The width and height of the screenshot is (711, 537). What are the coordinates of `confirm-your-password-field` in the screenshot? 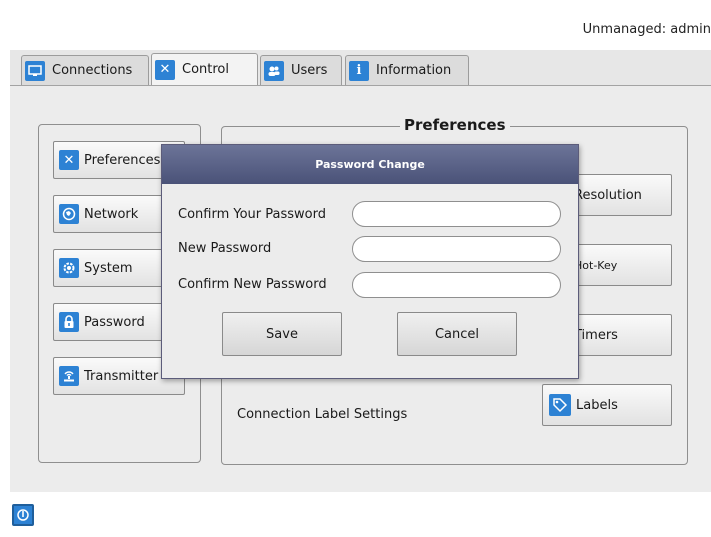 It's located at (456, 214).